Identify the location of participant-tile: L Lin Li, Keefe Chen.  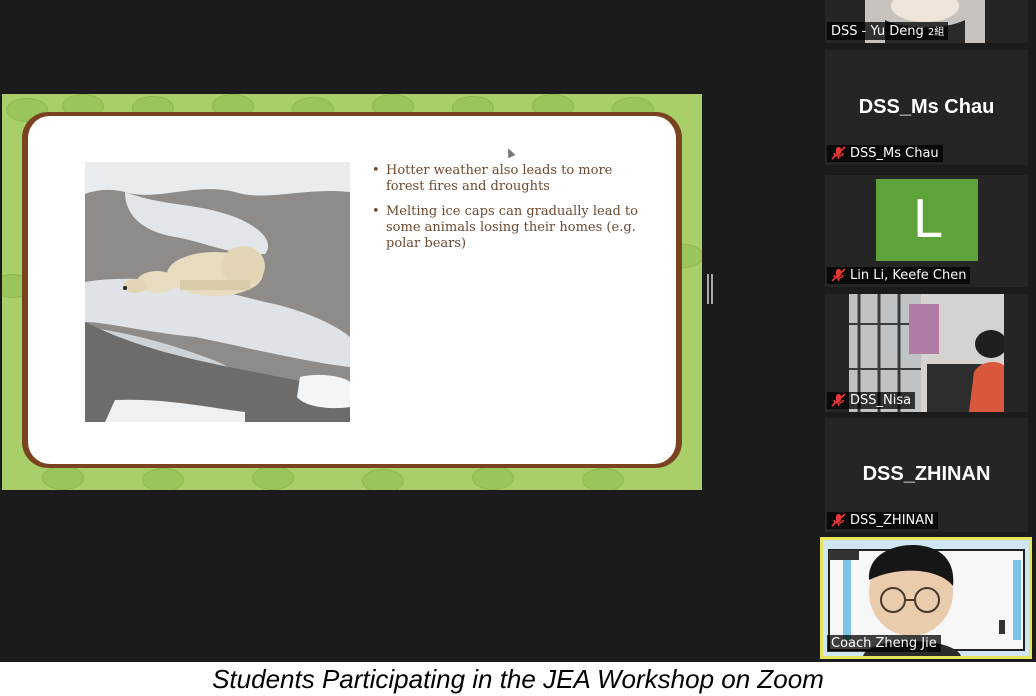
(926, 231).